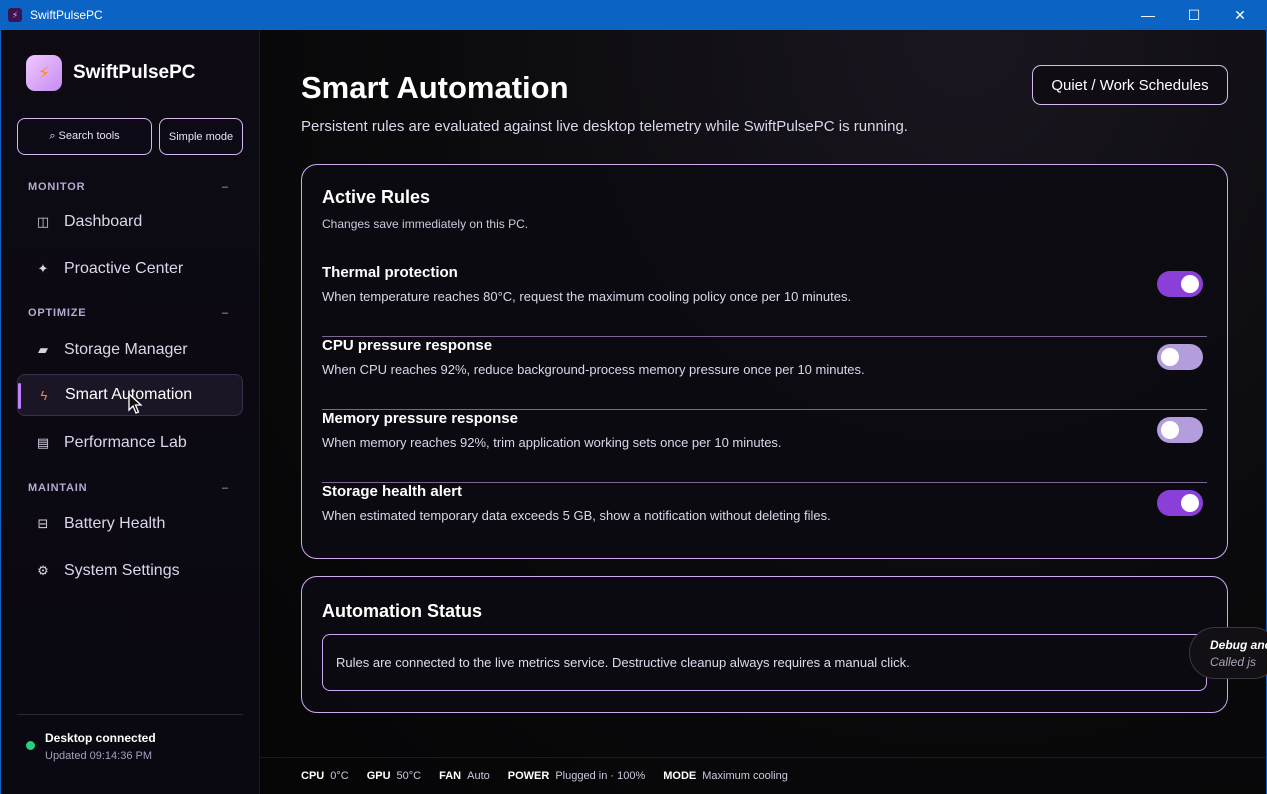 The image size is (1267, 794). Describe the element at coordinates (58, 488) in the screenshot. I see `section-label-maintain: MAINTAIN` at that location.